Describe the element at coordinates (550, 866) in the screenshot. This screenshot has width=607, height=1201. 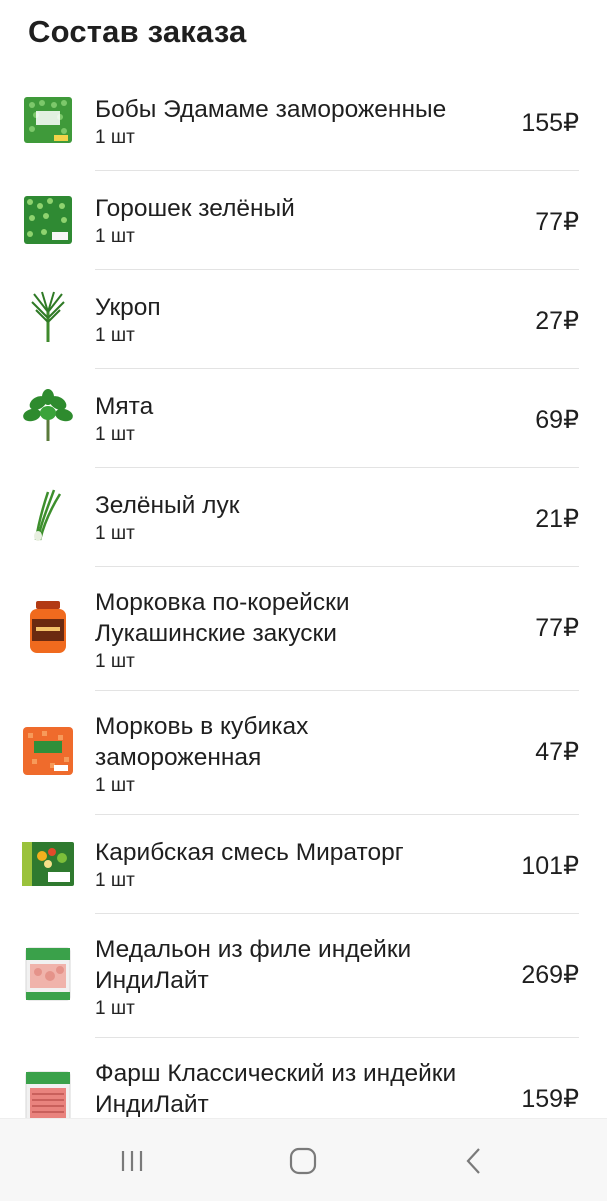
I see `item-price: 101₽` at that location.